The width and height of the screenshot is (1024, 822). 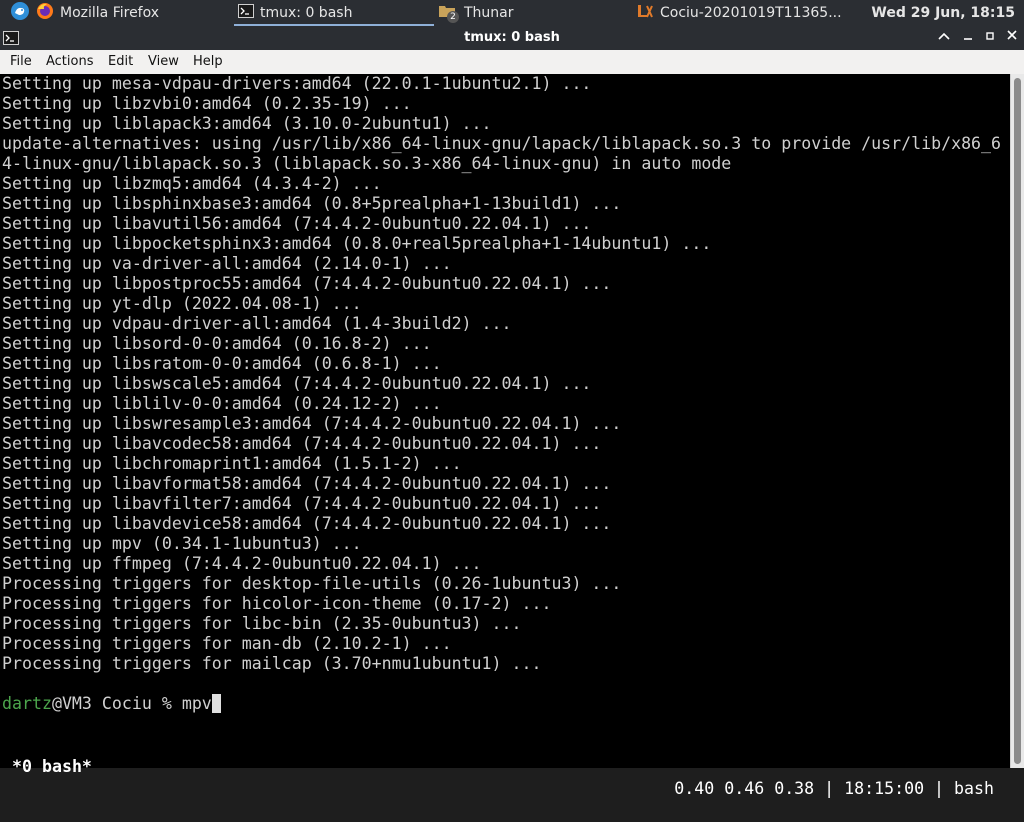 I want to click on chevron-up-icon, so click(x=944, y=37).